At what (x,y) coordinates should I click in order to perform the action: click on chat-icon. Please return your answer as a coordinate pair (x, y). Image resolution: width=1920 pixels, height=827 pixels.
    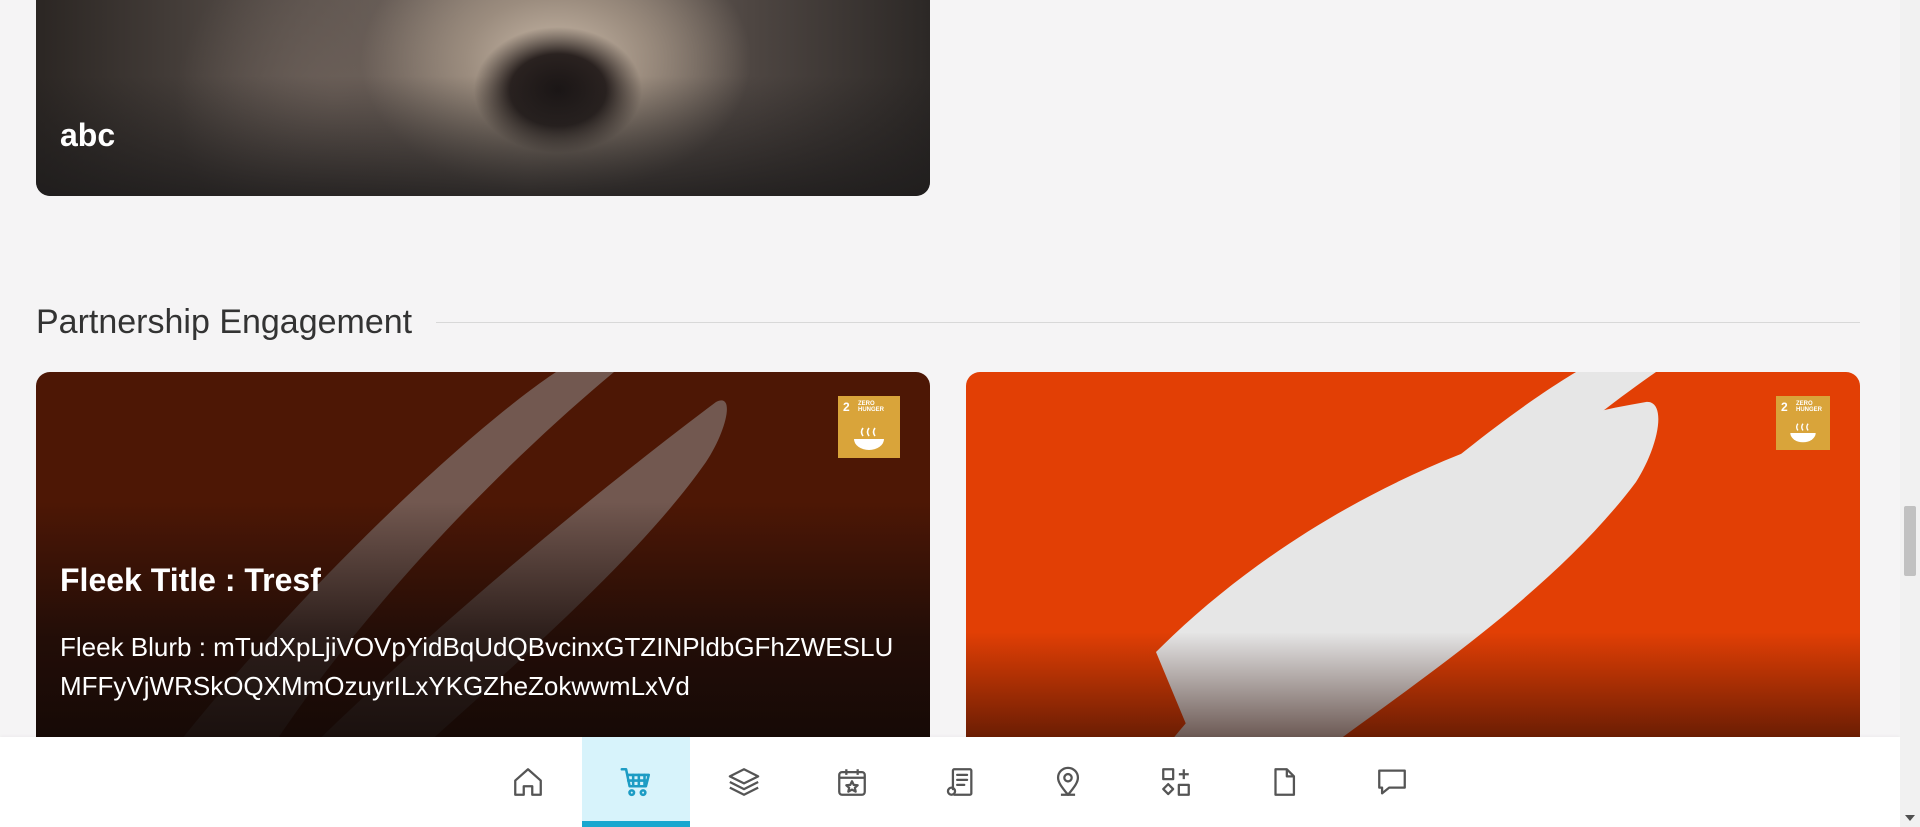
    Looking at the image, I should click on (1392, 782).